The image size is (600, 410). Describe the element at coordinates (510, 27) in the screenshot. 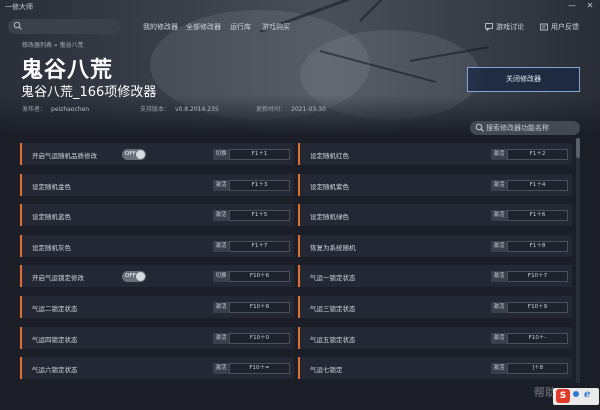

I see `game-discuss-label: 游戏讨论` at that location.